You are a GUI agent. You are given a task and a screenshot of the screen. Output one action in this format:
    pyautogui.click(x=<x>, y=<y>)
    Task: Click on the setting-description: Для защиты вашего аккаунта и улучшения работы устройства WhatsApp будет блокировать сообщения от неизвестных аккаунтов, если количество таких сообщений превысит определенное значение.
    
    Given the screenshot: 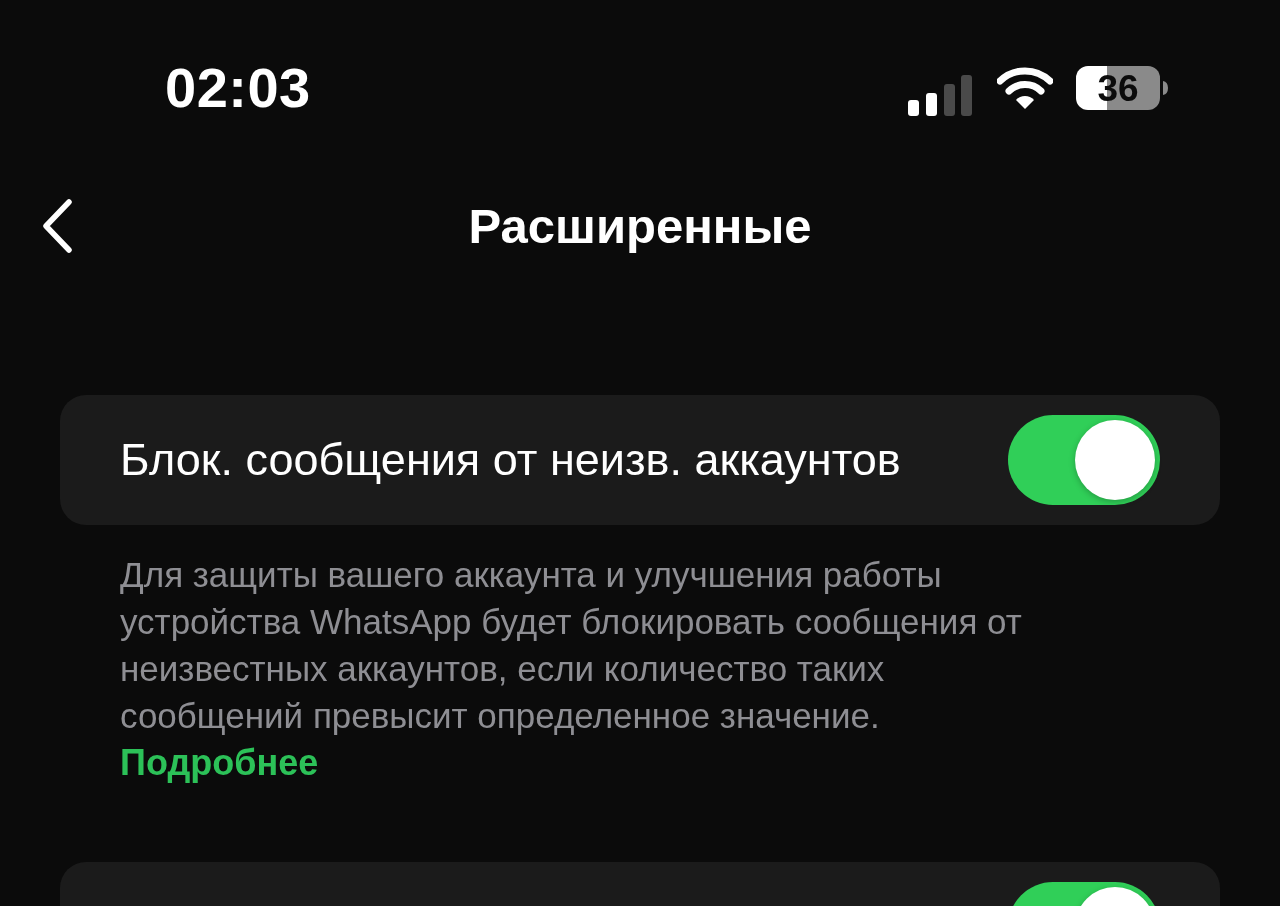 What is the action you would take?
    pyautogui.click(x=571, y=645)
    